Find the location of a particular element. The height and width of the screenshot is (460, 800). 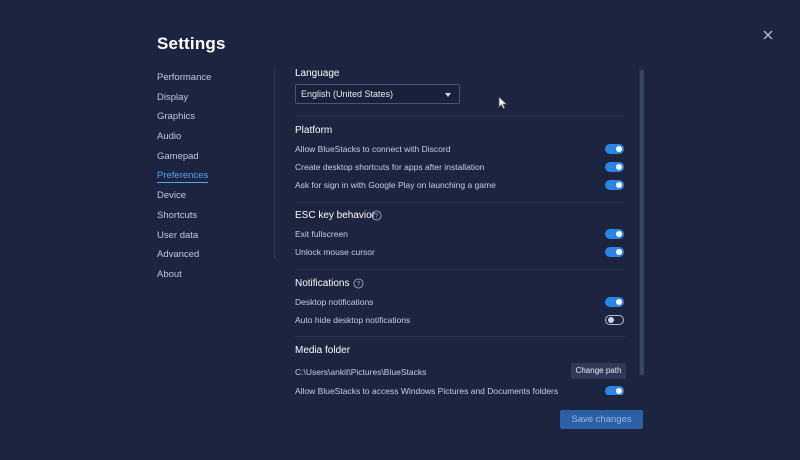

sidebar-item-label: Audio is located at coordinates (169, 137).